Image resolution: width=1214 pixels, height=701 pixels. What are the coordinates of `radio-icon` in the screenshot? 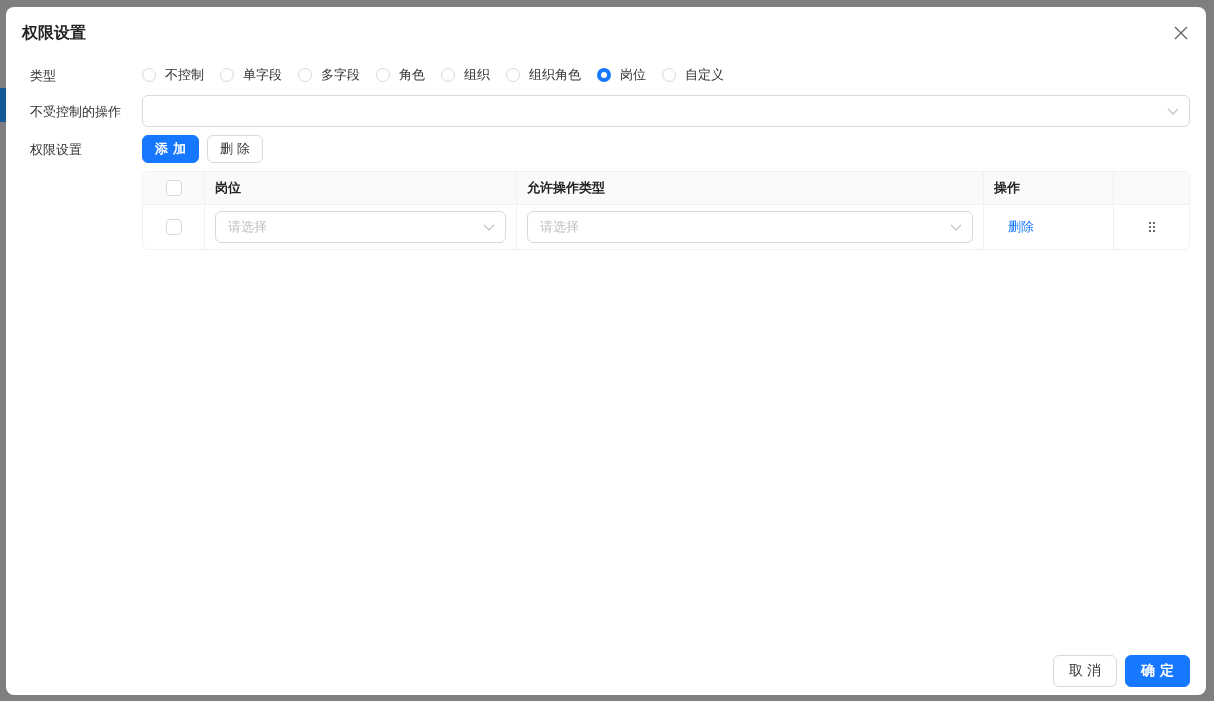 It's located at (604, 75).